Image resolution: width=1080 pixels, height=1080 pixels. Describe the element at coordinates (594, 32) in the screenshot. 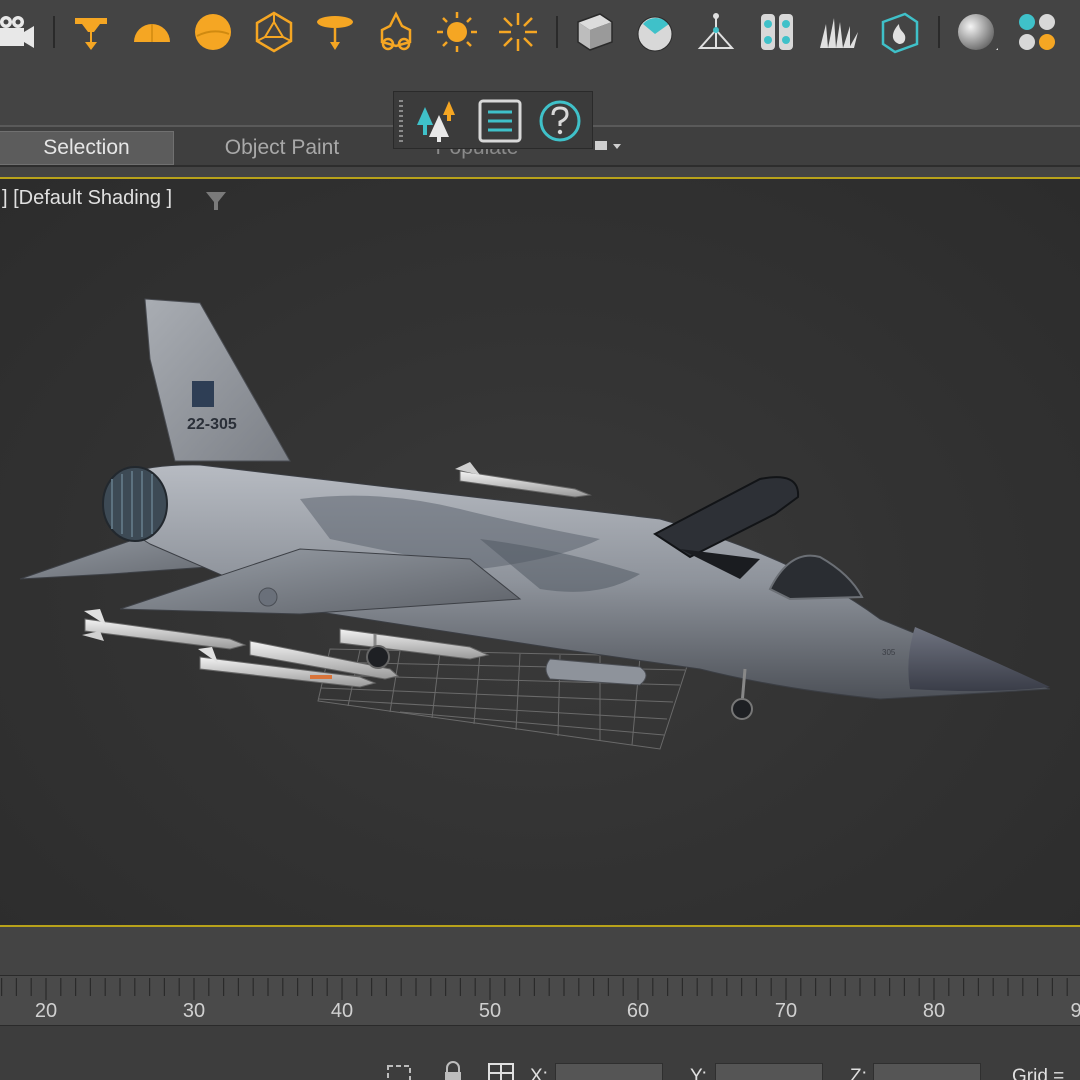

I see `box-icon` at that location.